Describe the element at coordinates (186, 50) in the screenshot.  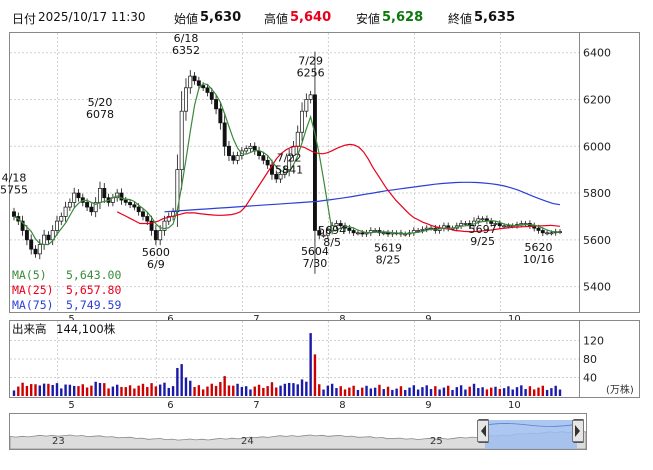
I see `annotation-value: 6352` at that location.